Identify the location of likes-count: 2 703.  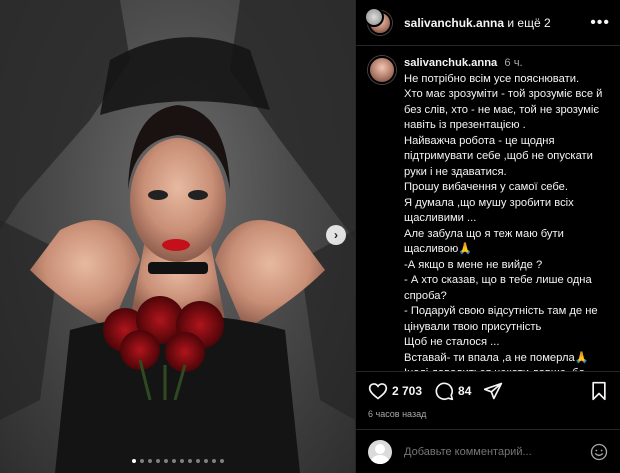
(407, 391).